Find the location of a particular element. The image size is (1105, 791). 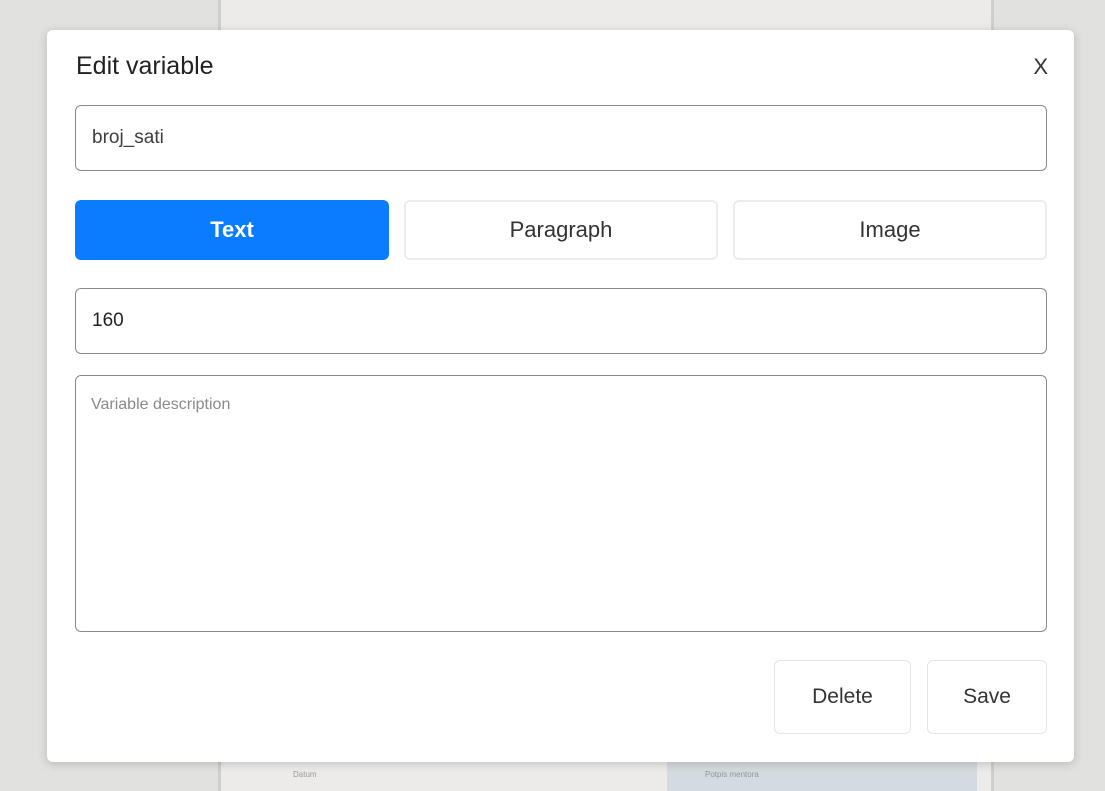

save-button: Save is located at coordinates (987, 697).